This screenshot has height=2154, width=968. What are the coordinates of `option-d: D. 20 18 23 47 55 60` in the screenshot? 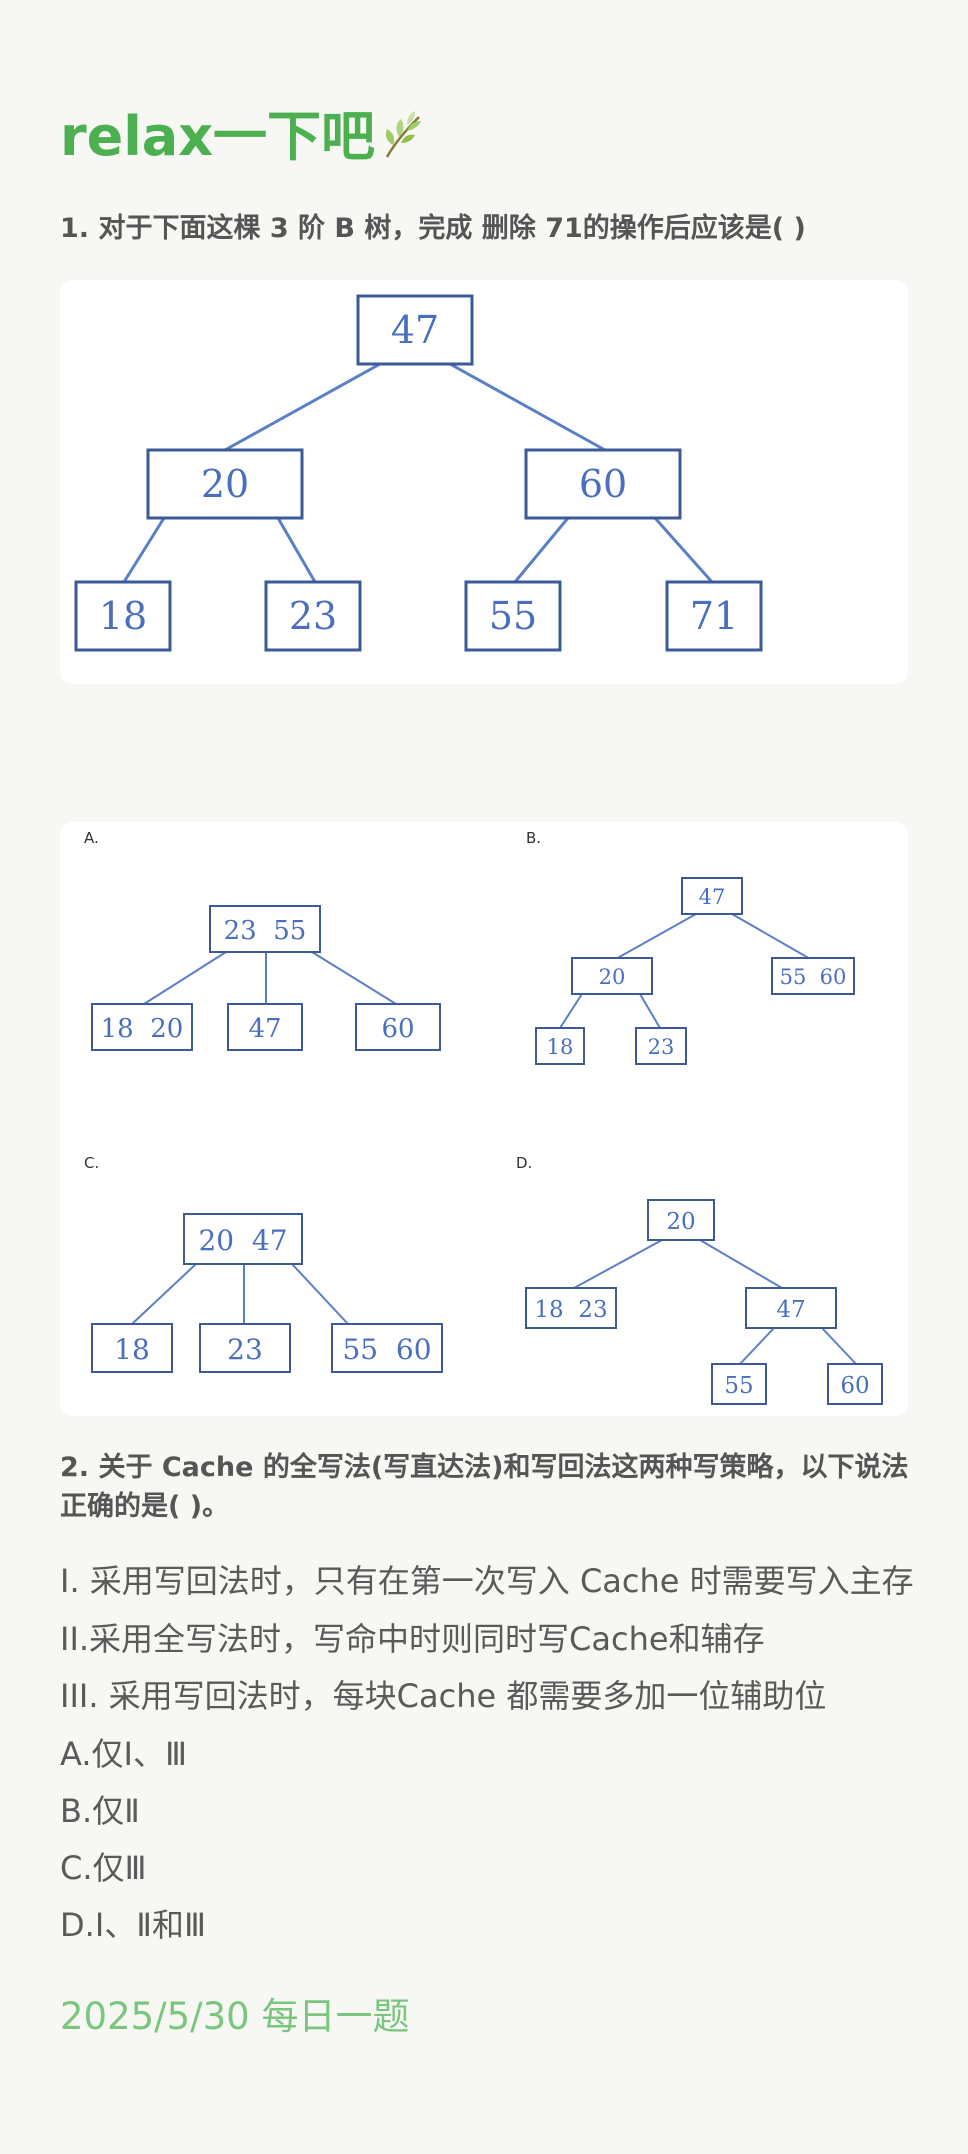 It's located at (699, 1279).